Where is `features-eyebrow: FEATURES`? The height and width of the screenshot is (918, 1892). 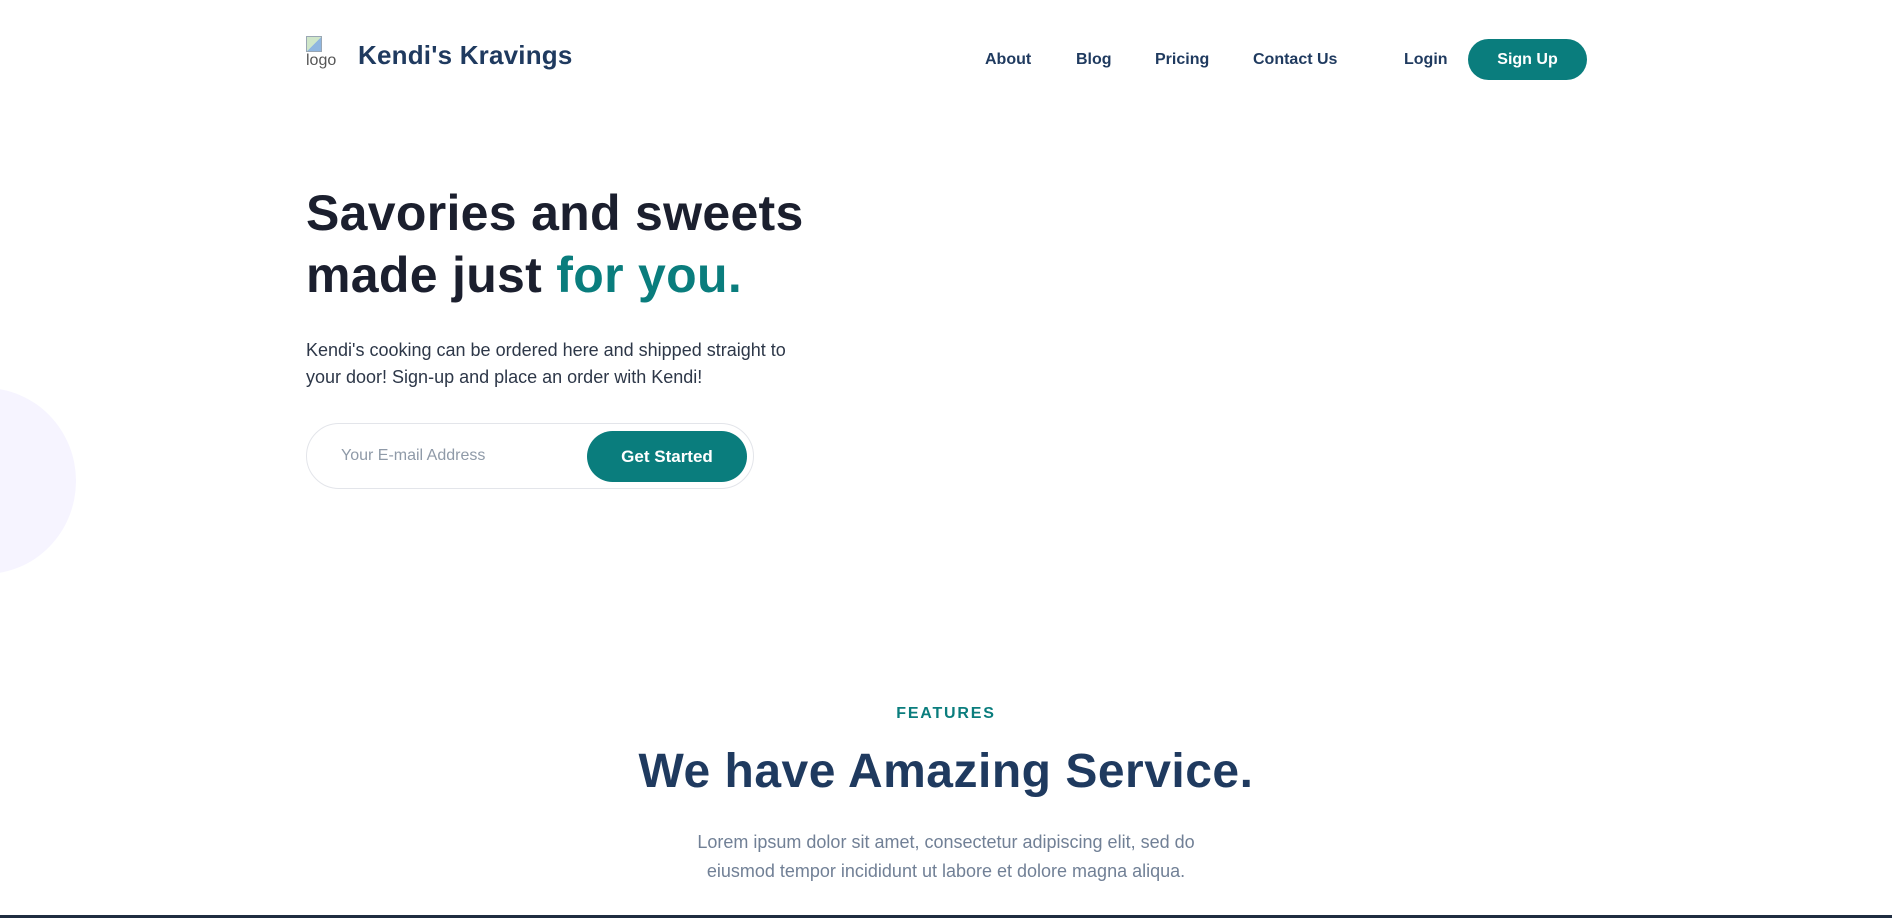
features-eyebrow: FEATURES is located at coordinates (946, 713).